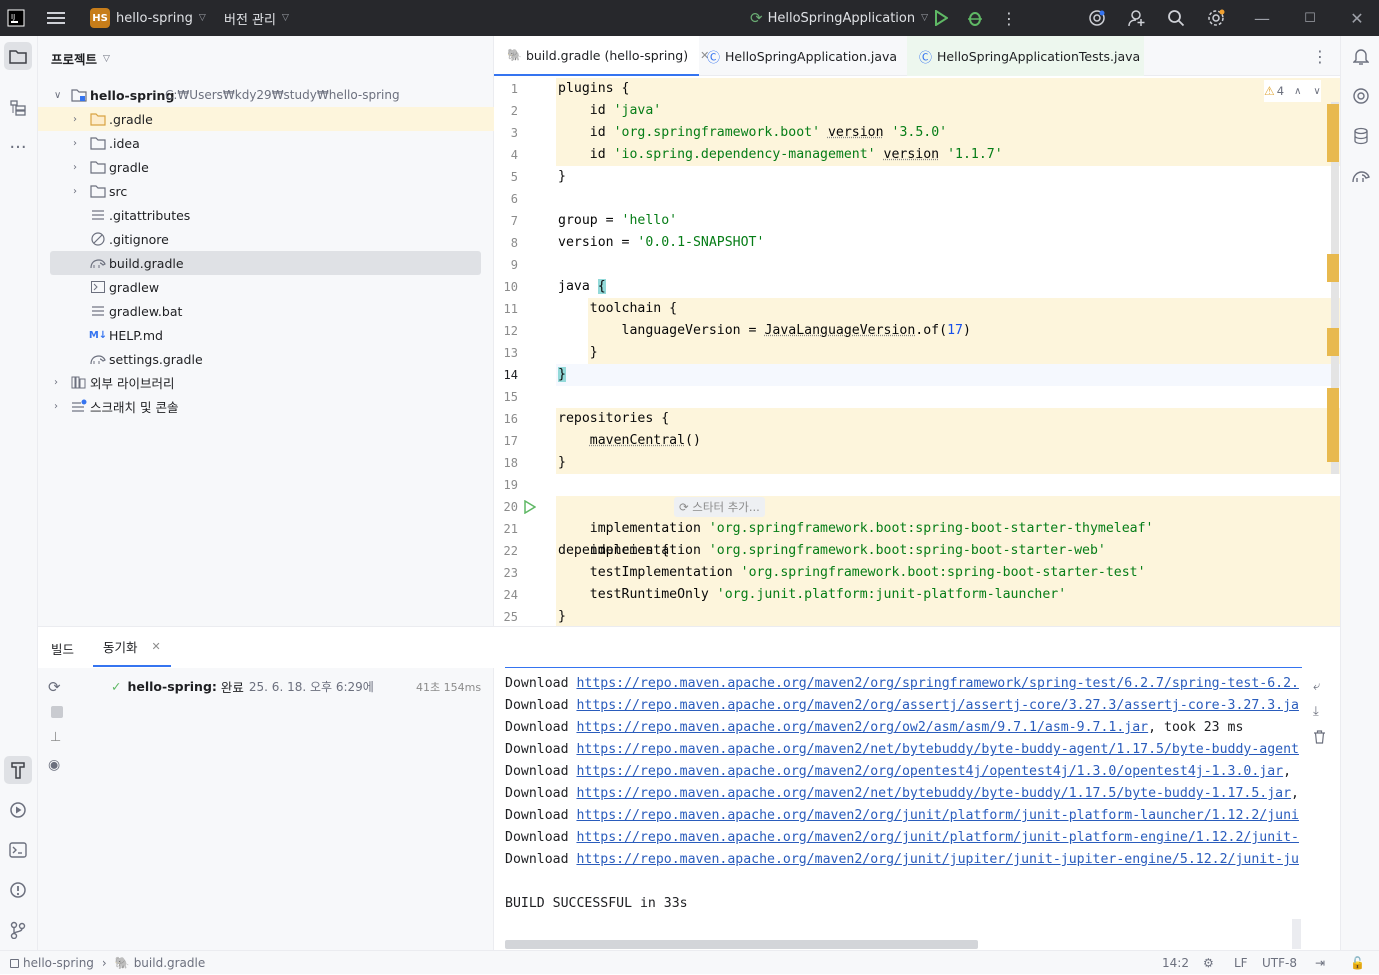  What do you see at coordinates (55, 737) in the screenshot?
I see `pin-icon: ⊥` at bounding box center [55, 737].